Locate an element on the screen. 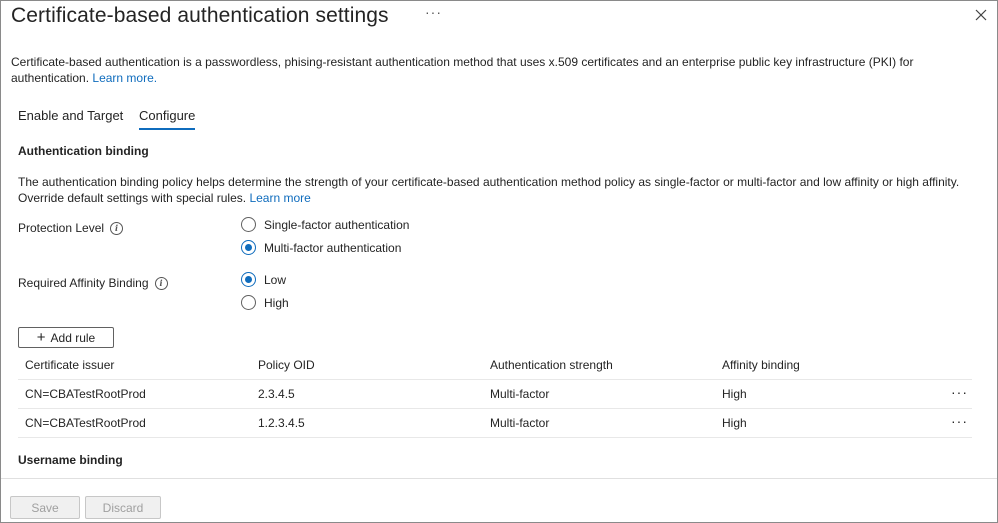  auth-binding-title: Authentication binding is located at coordinates (83, 151).